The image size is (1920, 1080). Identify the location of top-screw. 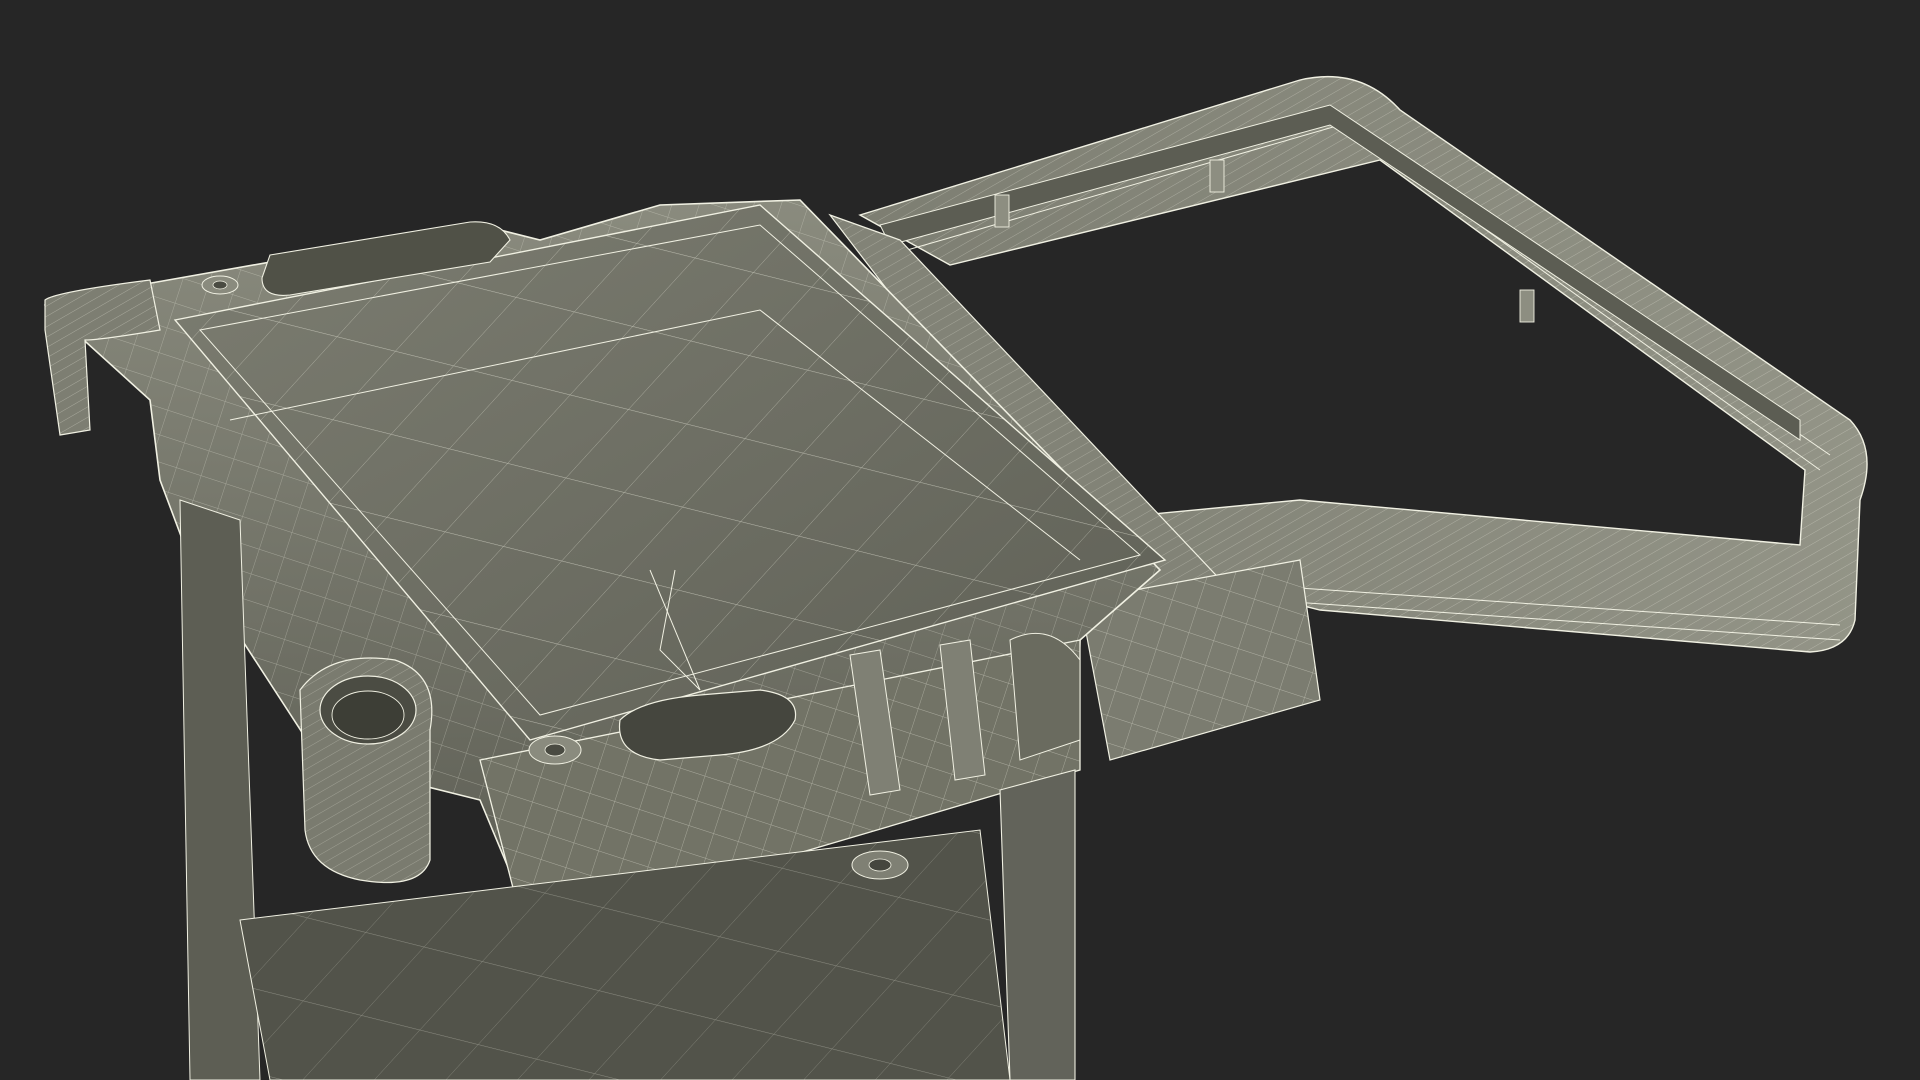
(220, 285).